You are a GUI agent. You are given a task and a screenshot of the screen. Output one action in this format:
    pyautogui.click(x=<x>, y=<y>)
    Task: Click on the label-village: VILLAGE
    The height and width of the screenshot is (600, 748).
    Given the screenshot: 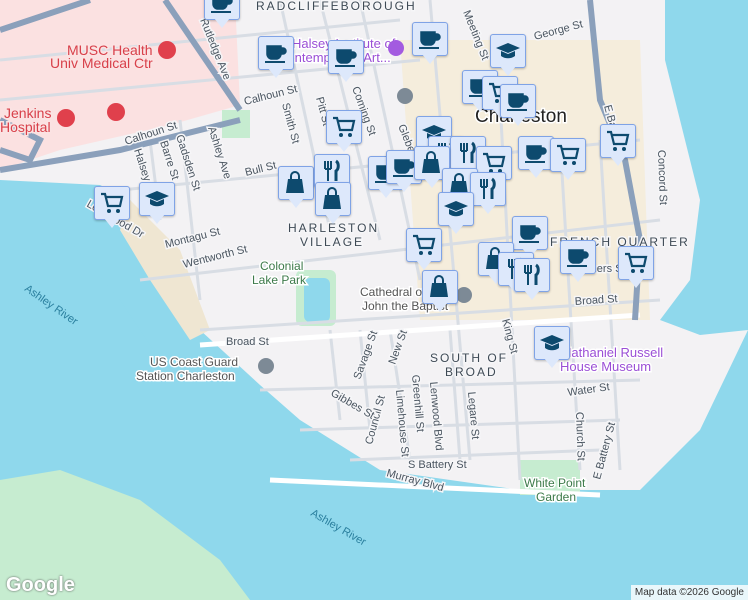 What is the action you would take?
    pyautogui.click(x=332, y=242)
    